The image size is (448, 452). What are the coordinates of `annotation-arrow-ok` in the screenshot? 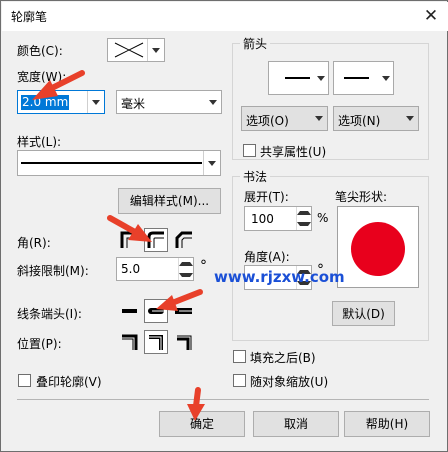 It's located at (196, 404).